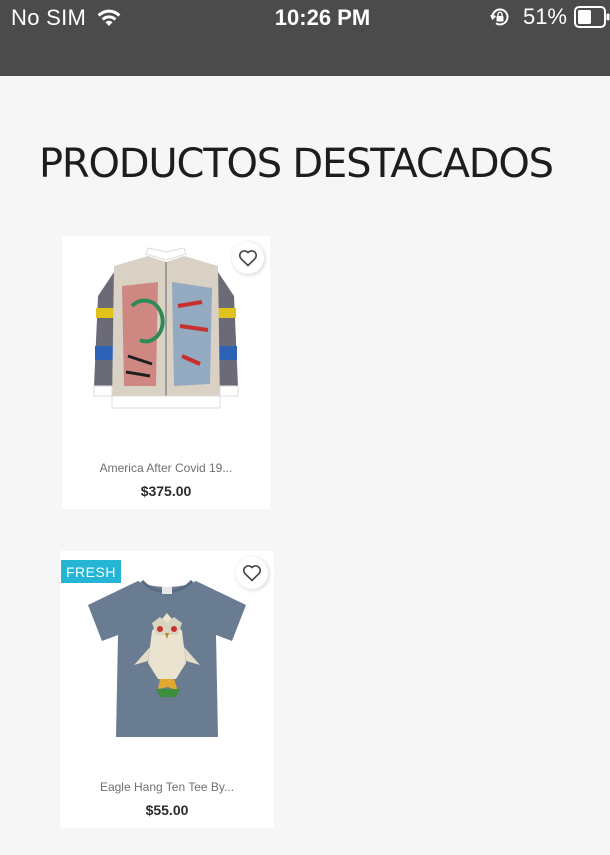 The image size is (610, 855). I want to click on battery-icon, so click(592, 17).